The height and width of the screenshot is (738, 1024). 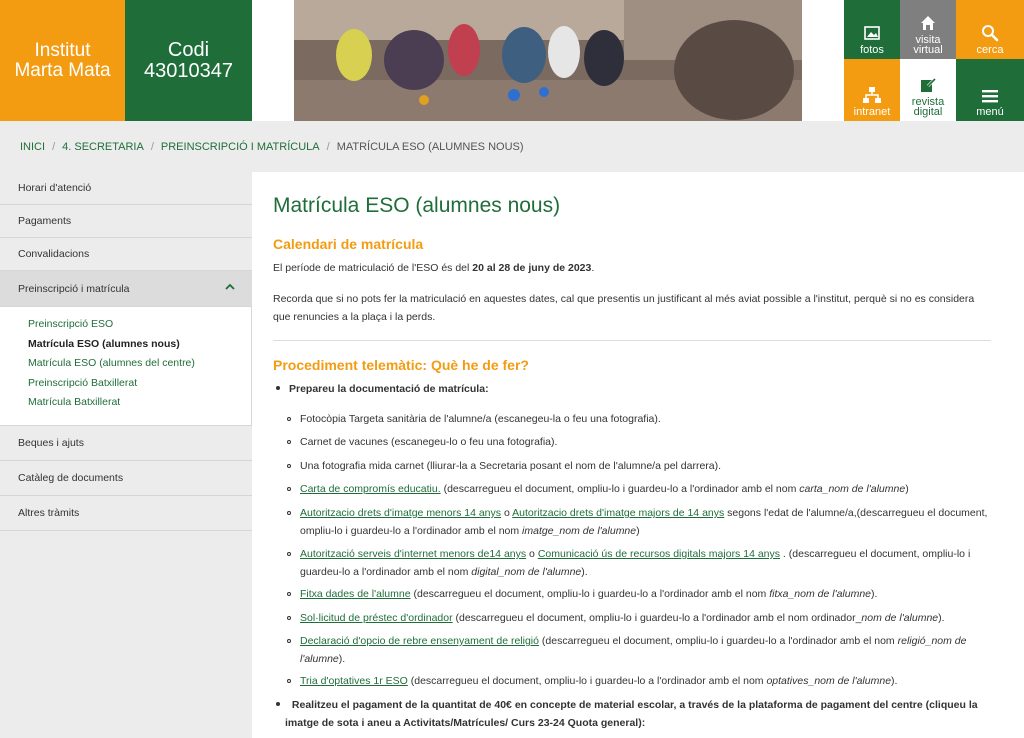 I want to click on sidebar-item-pagaments: Pagaments, so click(x=126, y=221).